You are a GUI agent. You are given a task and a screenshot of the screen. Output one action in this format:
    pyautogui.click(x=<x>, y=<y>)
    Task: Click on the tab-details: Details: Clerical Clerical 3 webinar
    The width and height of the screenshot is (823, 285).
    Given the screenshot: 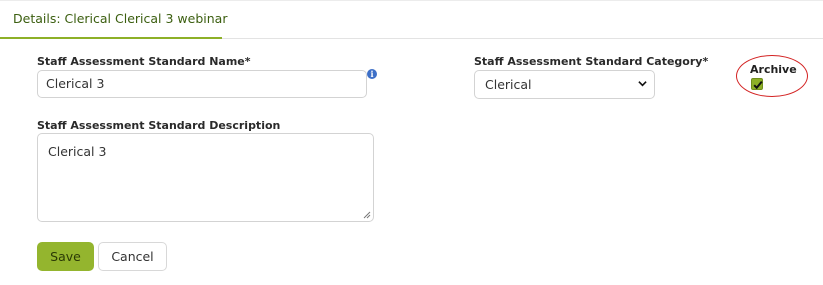 What is the action you would take?
    pyautogui.click(x=113, y=20)
    